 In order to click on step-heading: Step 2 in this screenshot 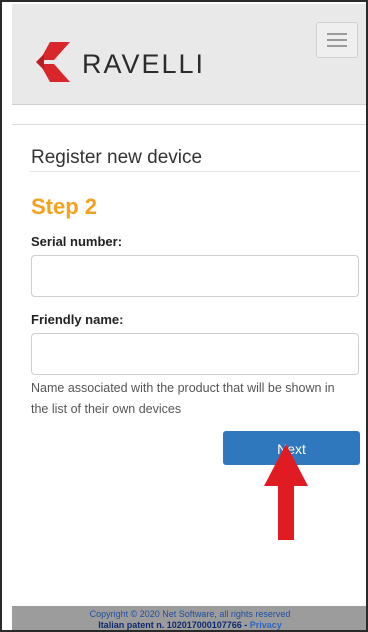, I will do `click(64, 206)`.